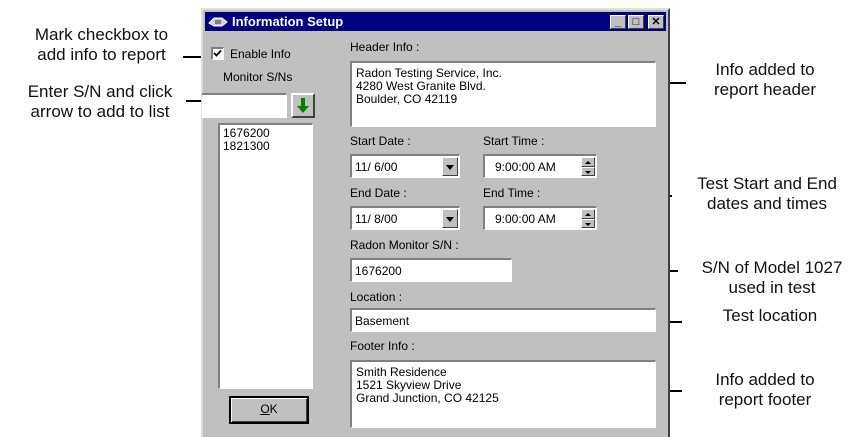  What do you see at coordinates (767, 193) in the screenshot?
I see `dates-callout: Test Start and End dates and times` at bounding box center [767, 193].